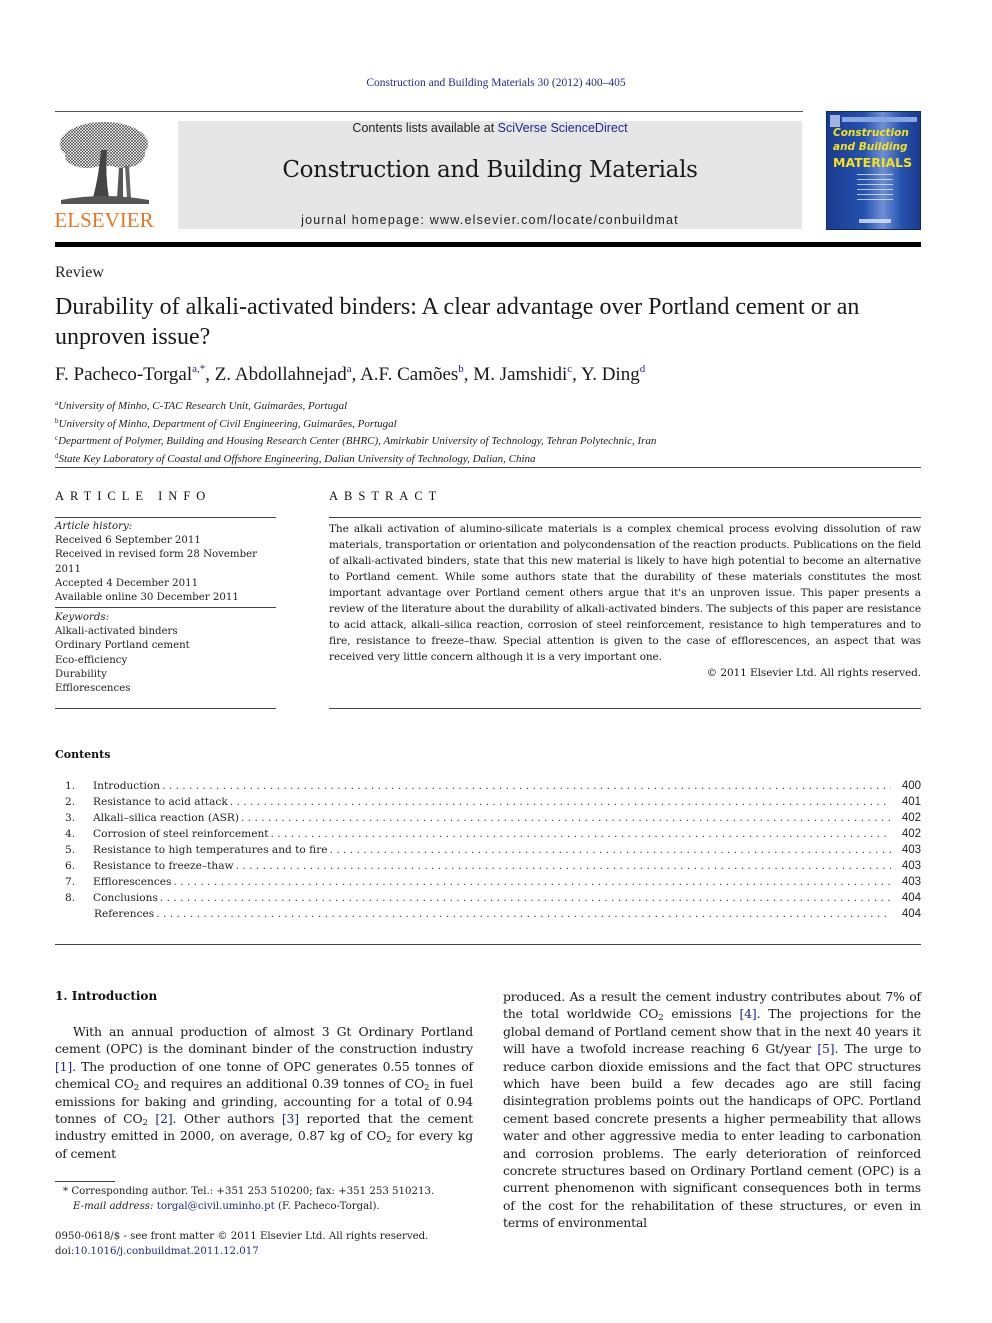 This screenshot has width=992, height=1323. I want to click on author-name: F. Pacheco-Torgal, so click(123, 374).